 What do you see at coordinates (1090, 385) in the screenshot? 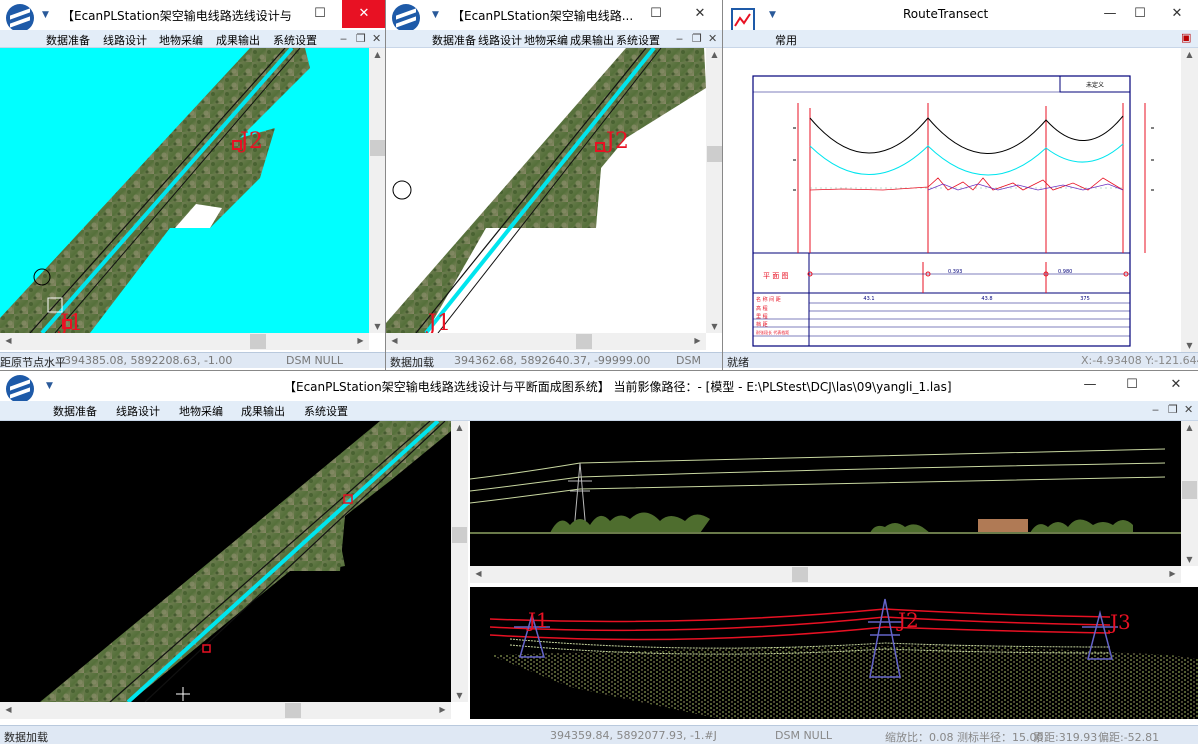
I see `minimize-icon: —` at bounding box center [1090, 385].